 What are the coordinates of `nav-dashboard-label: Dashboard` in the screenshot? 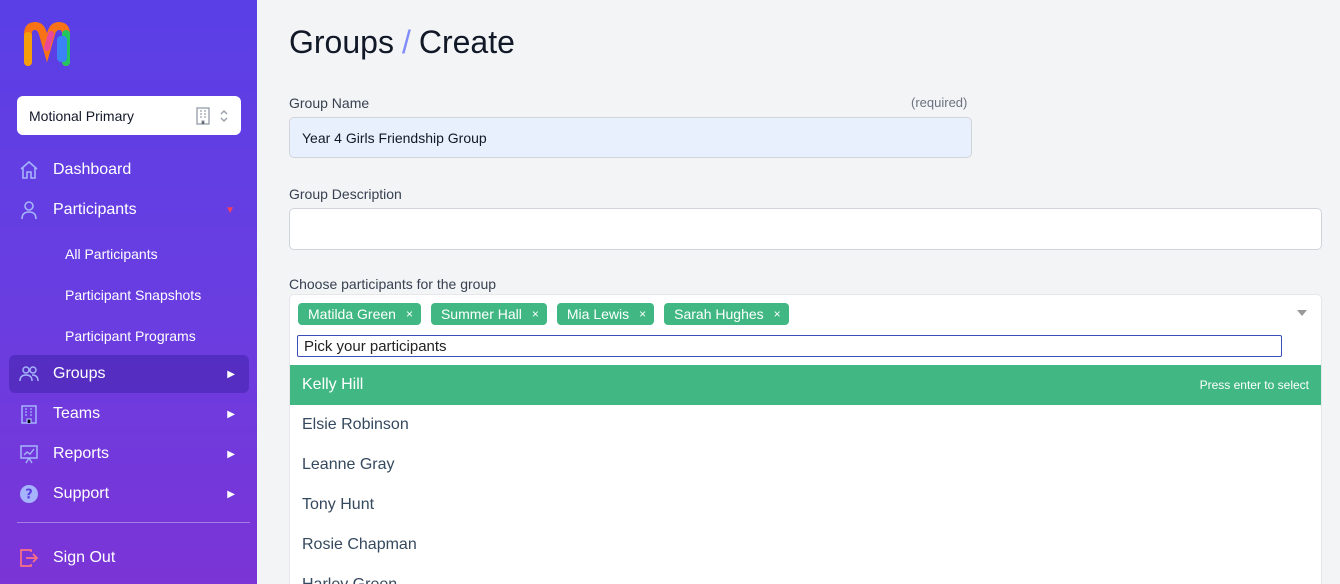 It's located at (92, 169).